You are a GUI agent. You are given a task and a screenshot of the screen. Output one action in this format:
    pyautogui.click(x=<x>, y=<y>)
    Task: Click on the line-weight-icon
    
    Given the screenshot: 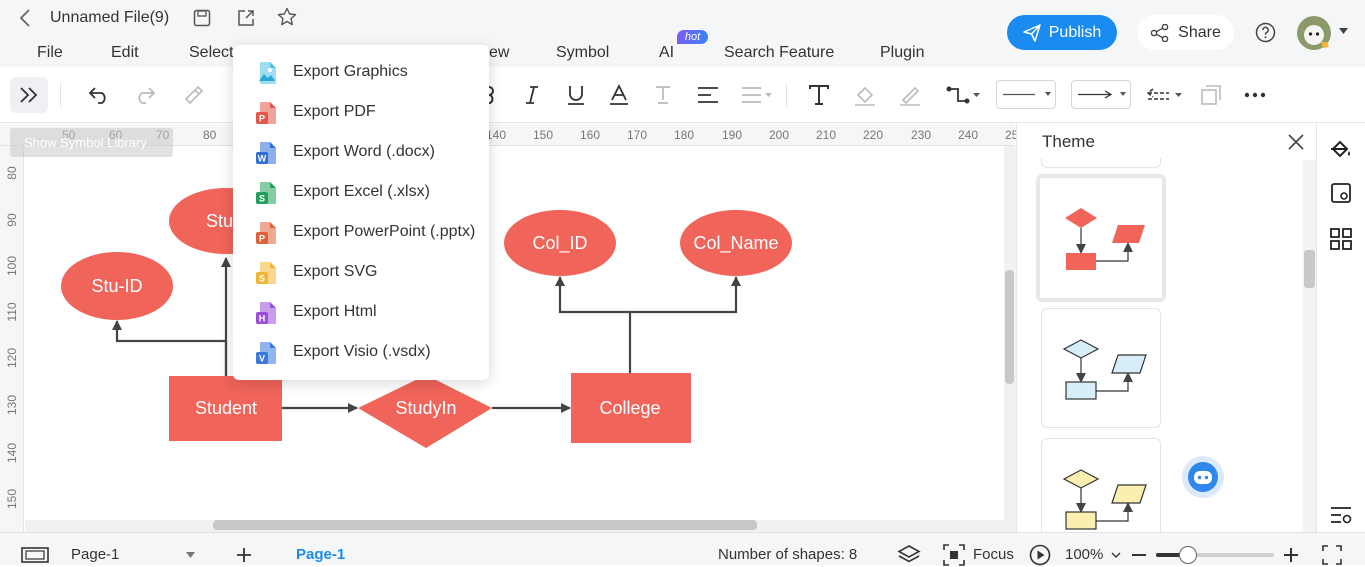 What is the action you would take?
    pyautogui.click(x=1164, y=95)
    